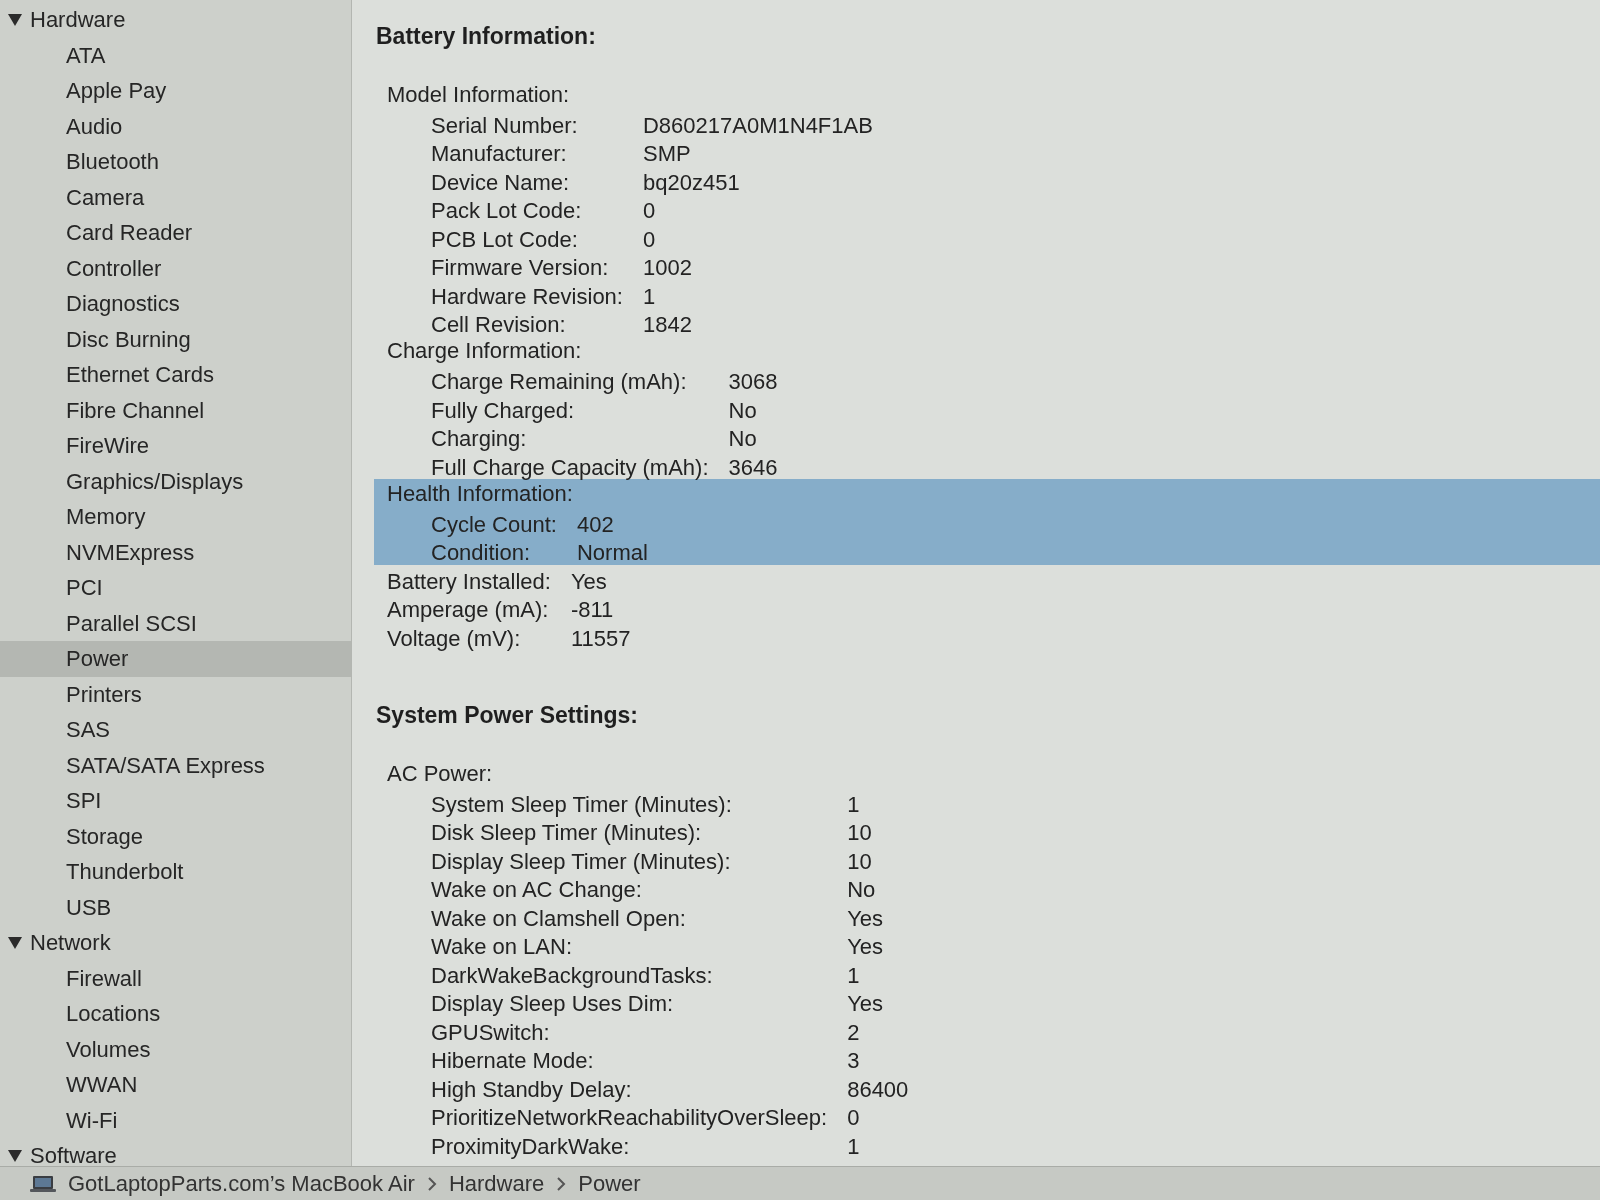  I want to click on field-label: Cycle Count:, so click(493, 524).